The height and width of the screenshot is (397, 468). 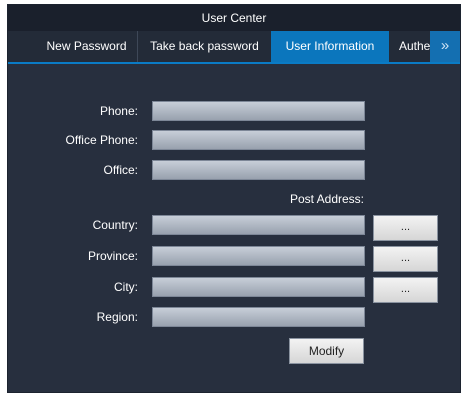 I want to click on city-input, so click(x=258, y=287).